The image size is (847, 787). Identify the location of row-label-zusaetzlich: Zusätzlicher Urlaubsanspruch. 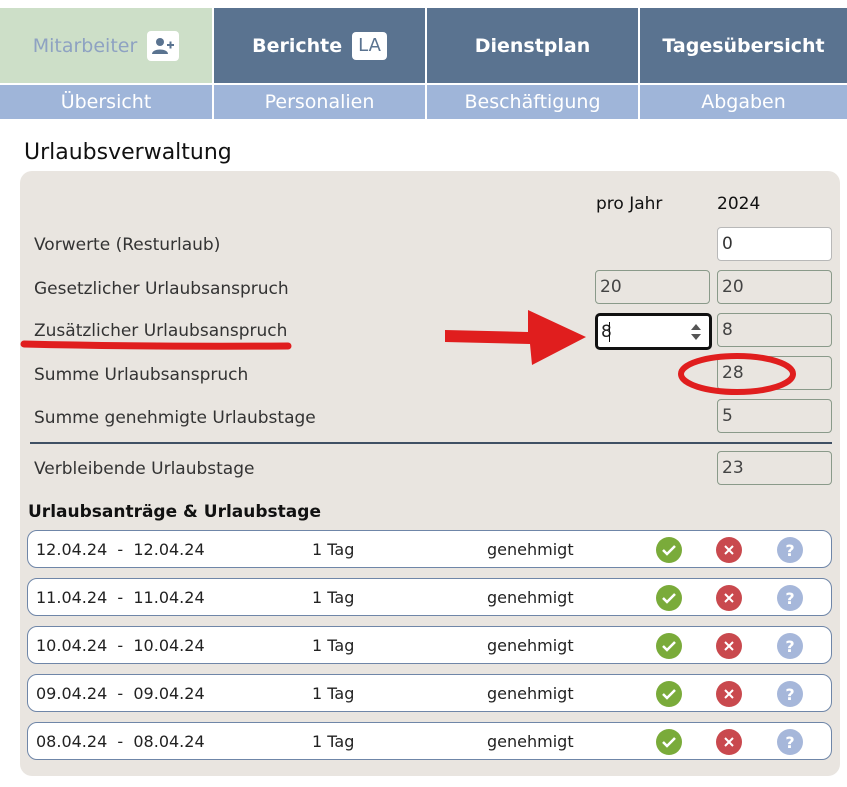
(161, 331).